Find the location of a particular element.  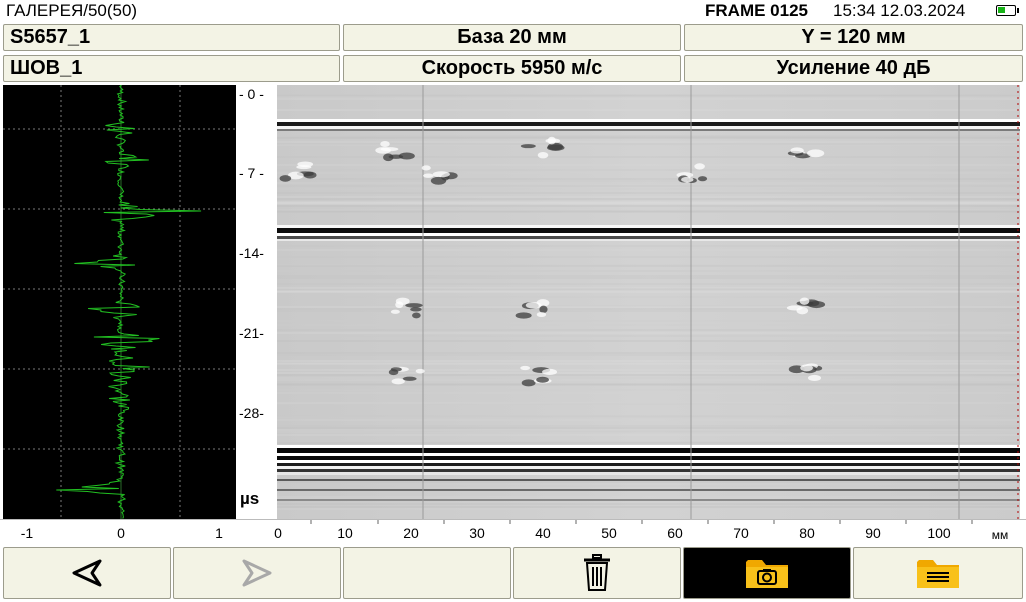

next-button is located at coordinates (257, 573).